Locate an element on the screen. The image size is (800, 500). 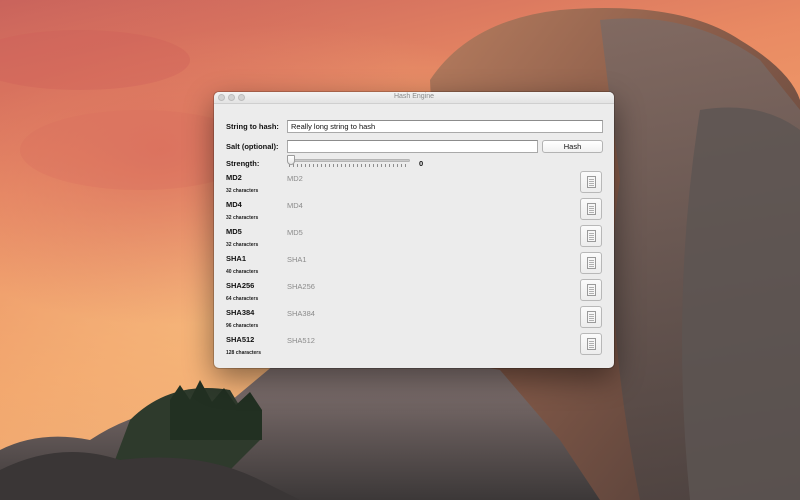
salt-input is located at coordinates (412, 146).